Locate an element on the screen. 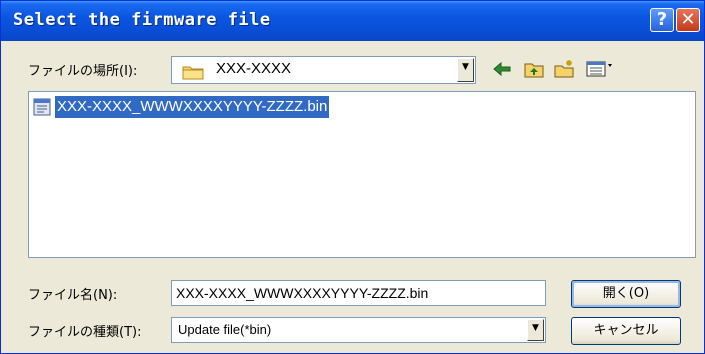  title-bar: Select the firmware file ? ✕ is located at coordinates (352, 21).